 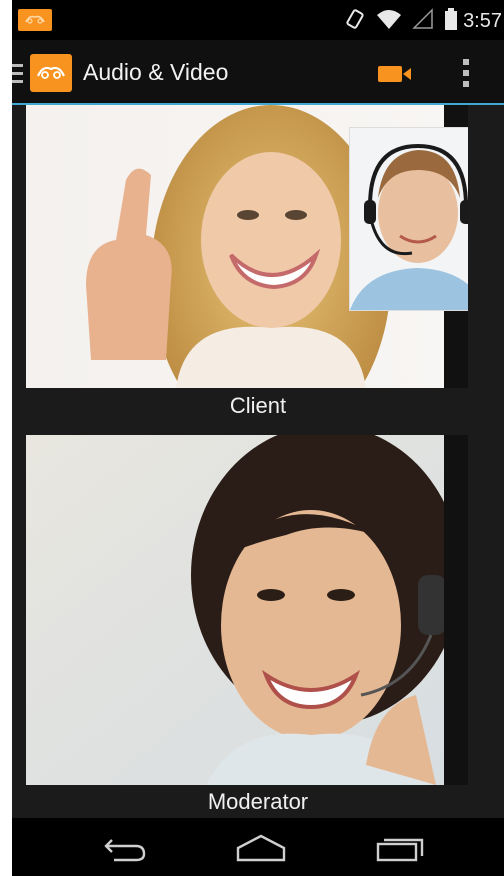 What do you see at coordinates (126, 851) in the screenshot?
I see `back-icon` at bounding box center [126, 851].